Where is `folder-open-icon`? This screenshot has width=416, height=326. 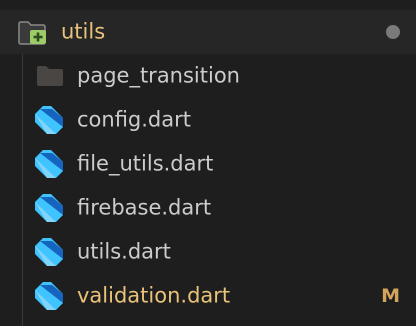 folder-open-icon is located at coordinates (32, 33).